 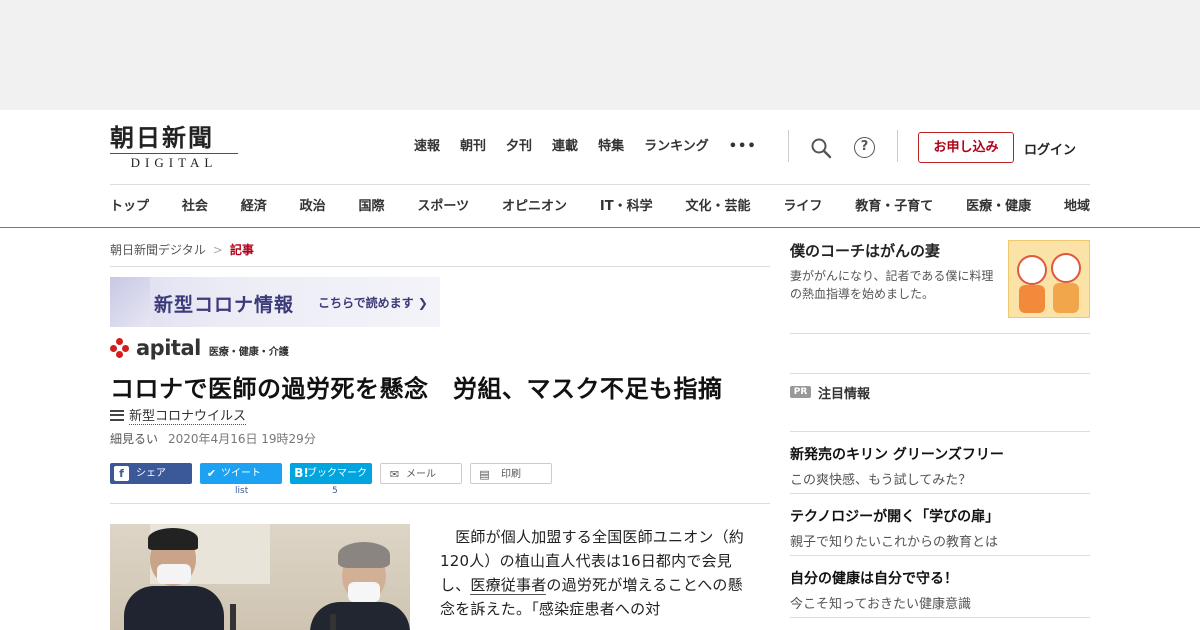 What do you see at coordinates (121, 473) in the screenshot?
I see `facebook-icon: f` at bounding box center [121, 473].